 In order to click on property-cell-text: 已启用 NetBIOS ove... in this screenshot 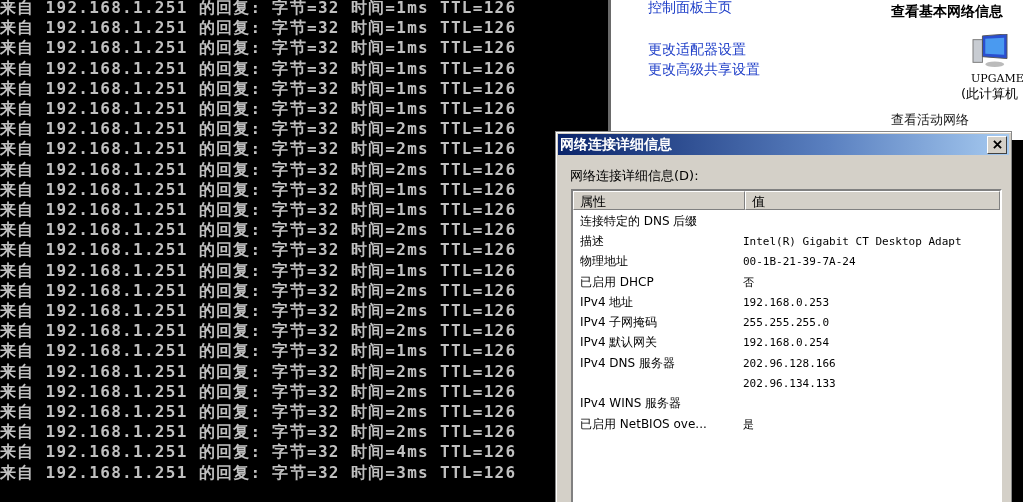, I will do `click(643, 424)`.